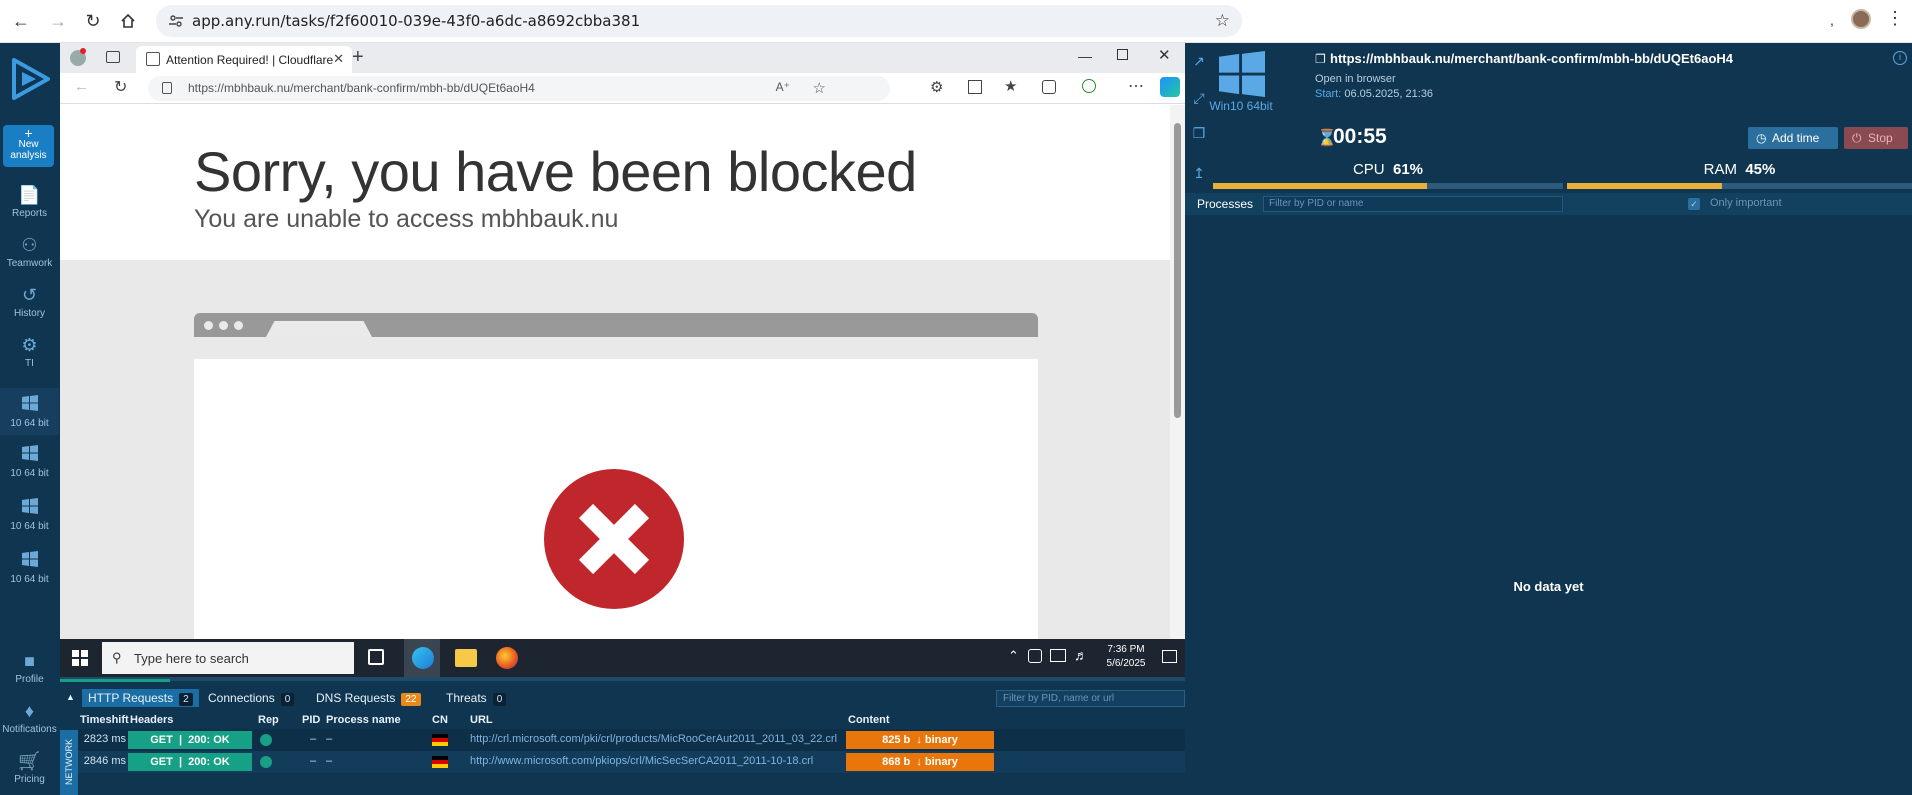 The height and width of the screenshot is (795, 1912). What do you see at coordinates (28, 133) in the screenshot?
I see `plus-icon: +` at bounding box center [28, 133].